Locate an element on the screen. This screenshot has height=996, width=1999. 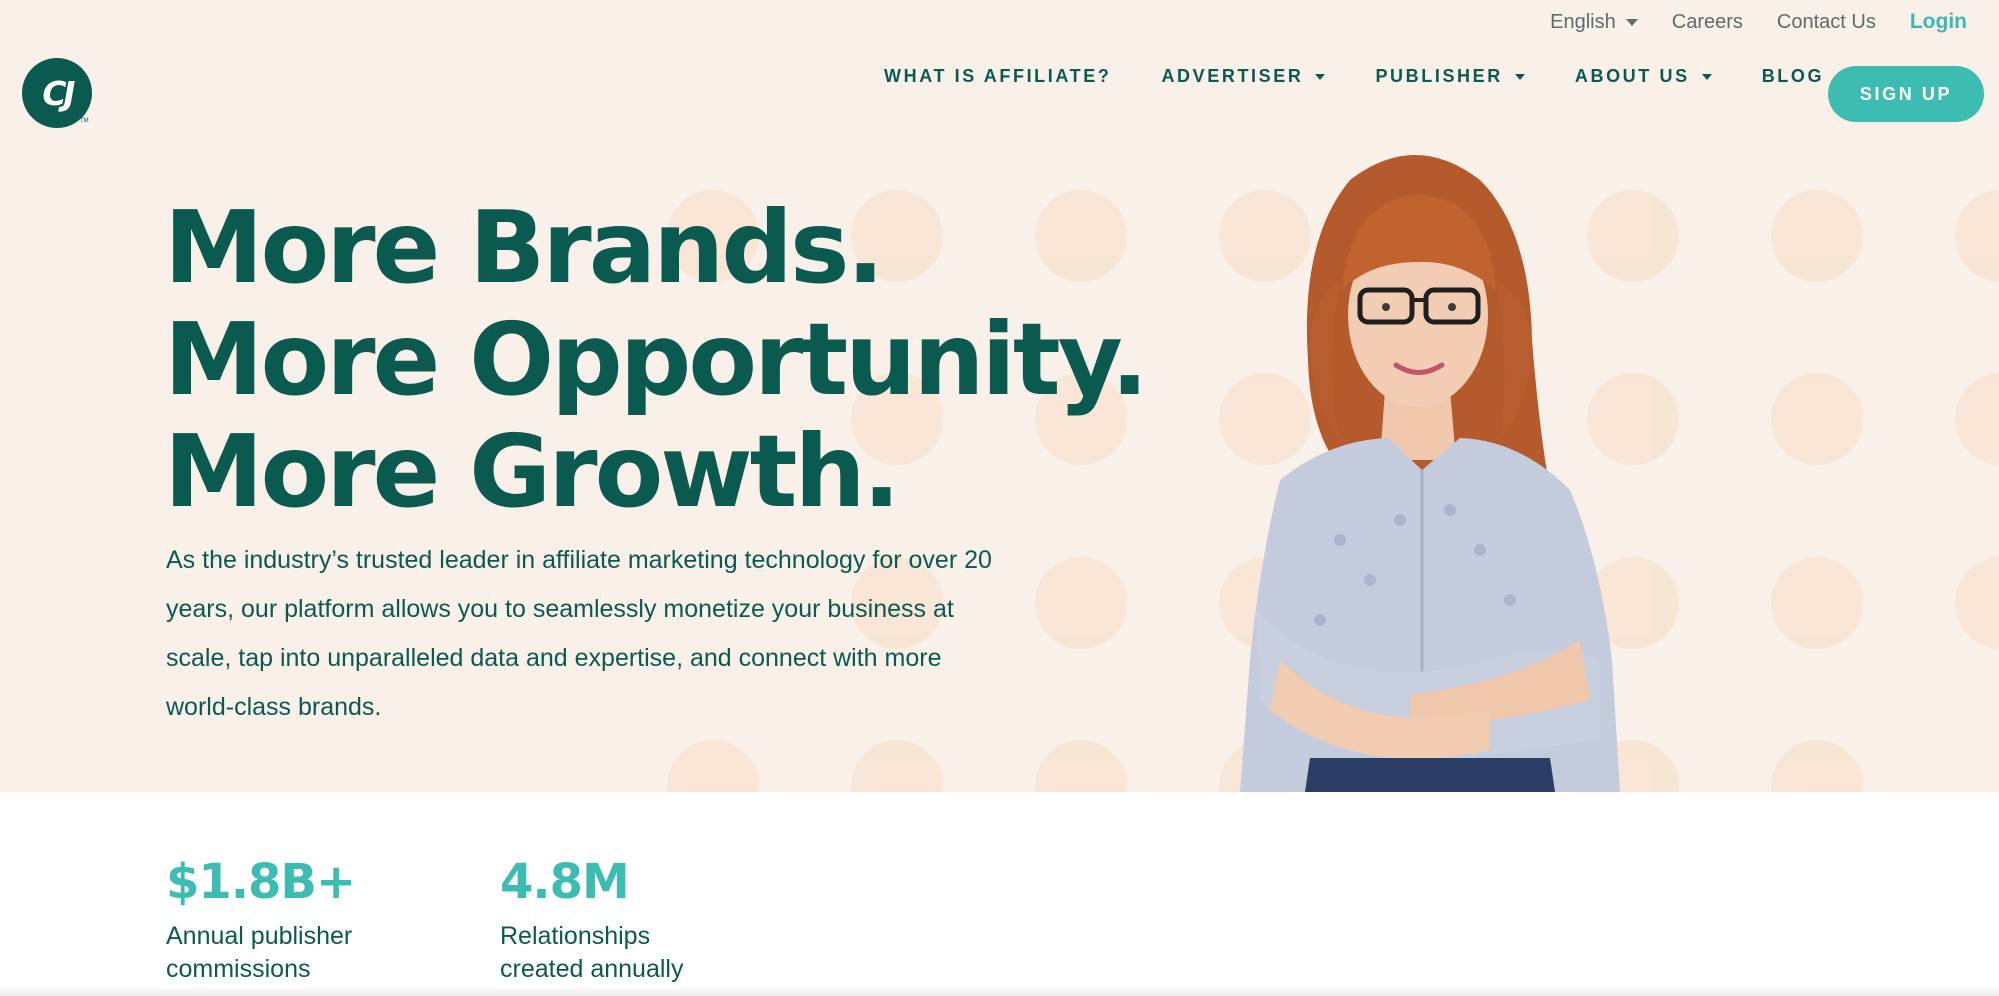
contact-us-link: Contact Us is located at coordinates (1826, 22).